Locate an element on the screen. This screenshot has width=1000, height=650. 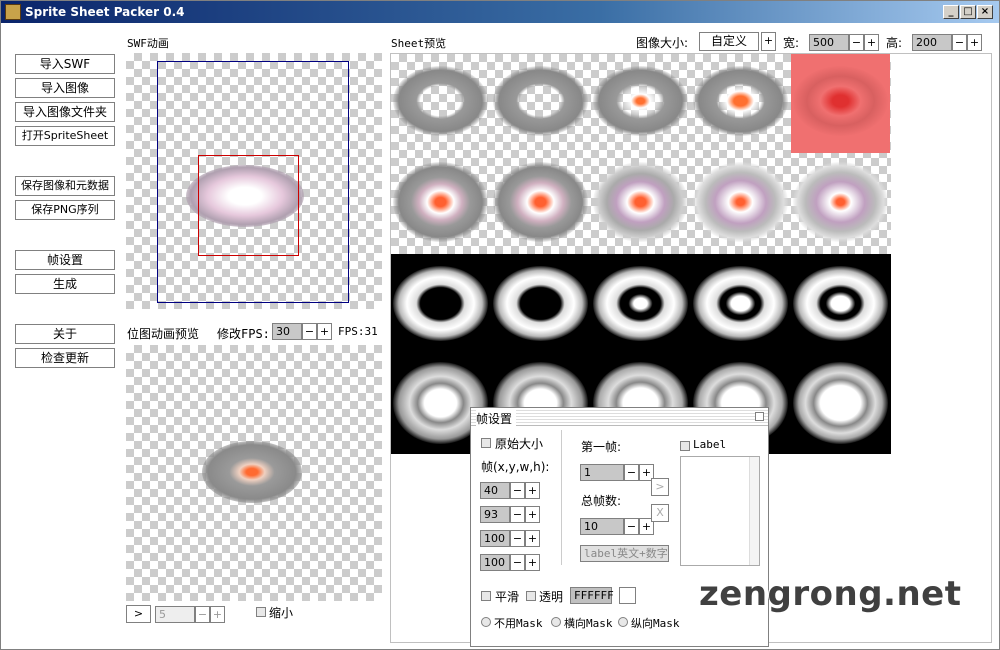
rect-h-input: 100 is located at coordinates (495, 562).